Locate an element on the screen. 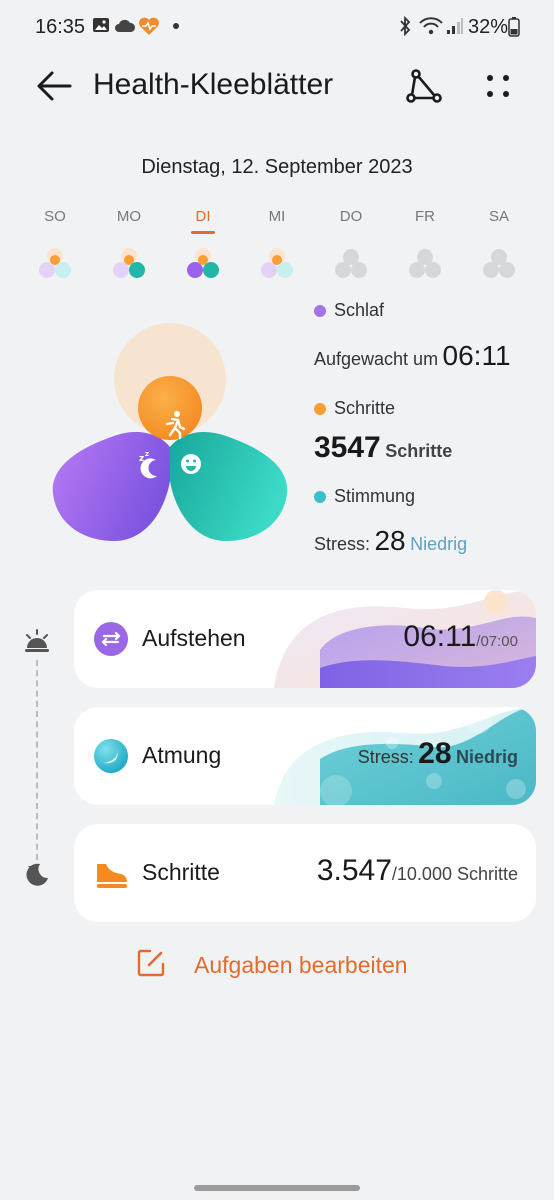 The width and height of the screenshot is (554, 1200). edit-tasks-label: Aufgaben bearbeiten is located at coordinates (301, 965).